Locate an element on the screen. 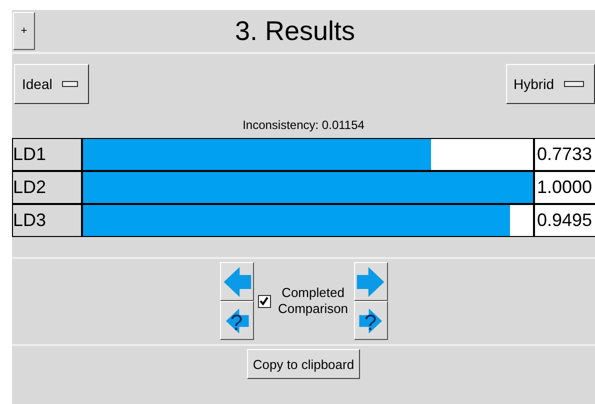 The height and width of the screenshot is (404, 595). expand-button: + is located at coordinates (24, 31).